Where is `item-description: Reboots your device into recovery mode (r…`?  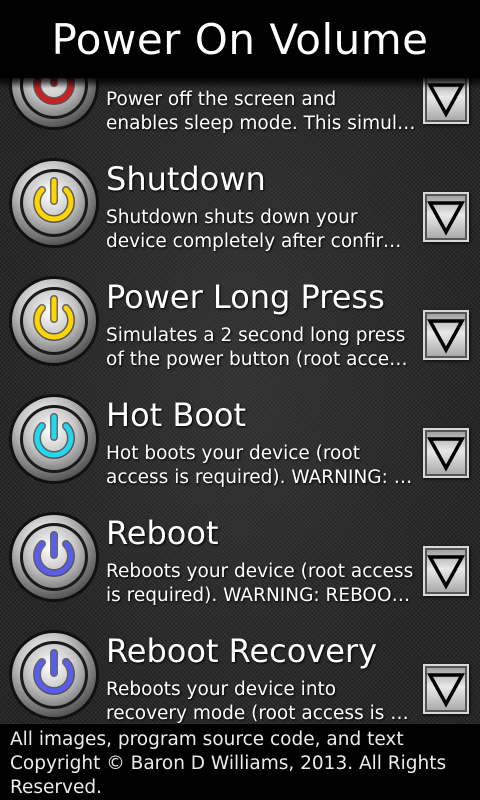
item-description: Reboots your device into recovery mode (r… is located at coordinates (261, 701).